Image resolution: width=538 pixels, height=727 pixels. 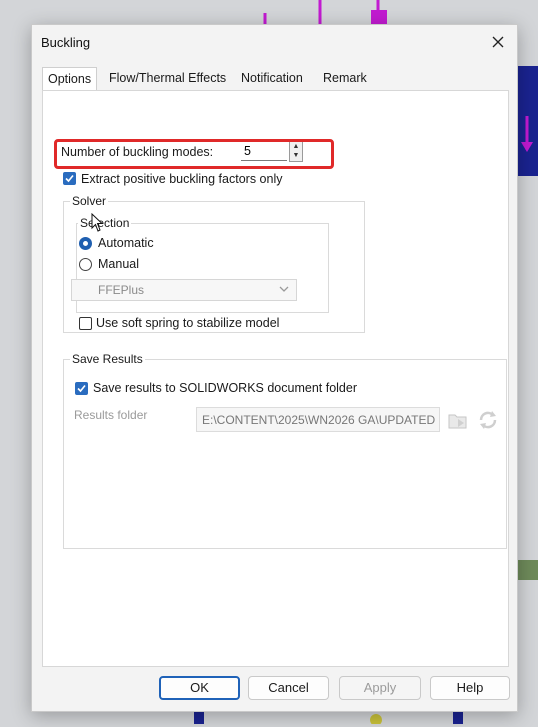 I want to click on browse-folder-button, so click(x=458, y=420).